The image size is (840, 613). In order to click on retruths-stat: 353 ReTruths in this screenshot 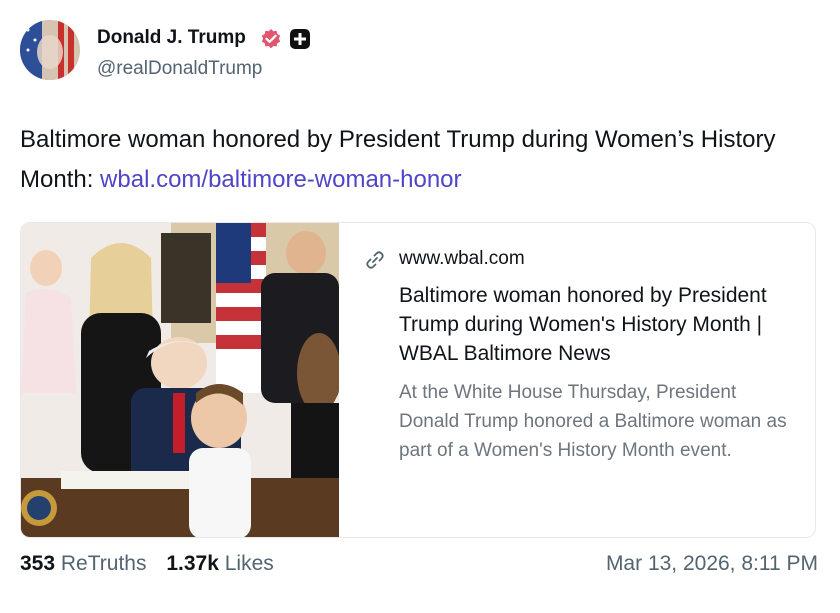, I will do `click(83, 564)`.